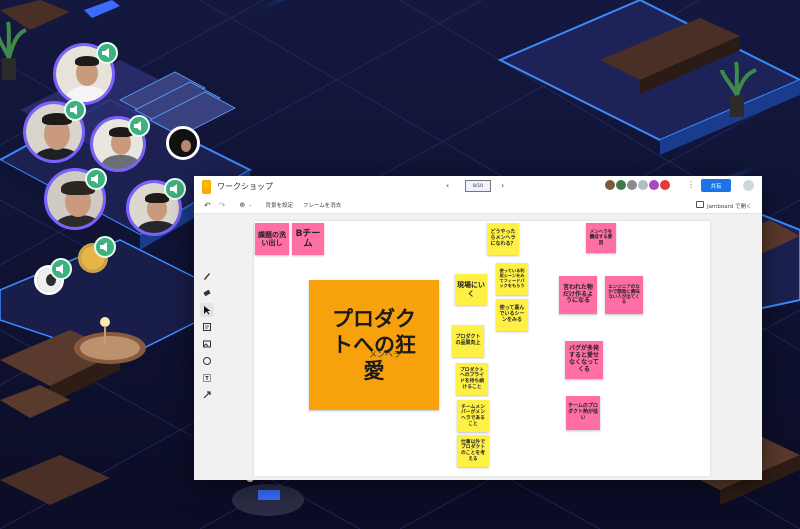 The image size is (800, 529). I want to click on collaborator-chips, so click(637, 185).